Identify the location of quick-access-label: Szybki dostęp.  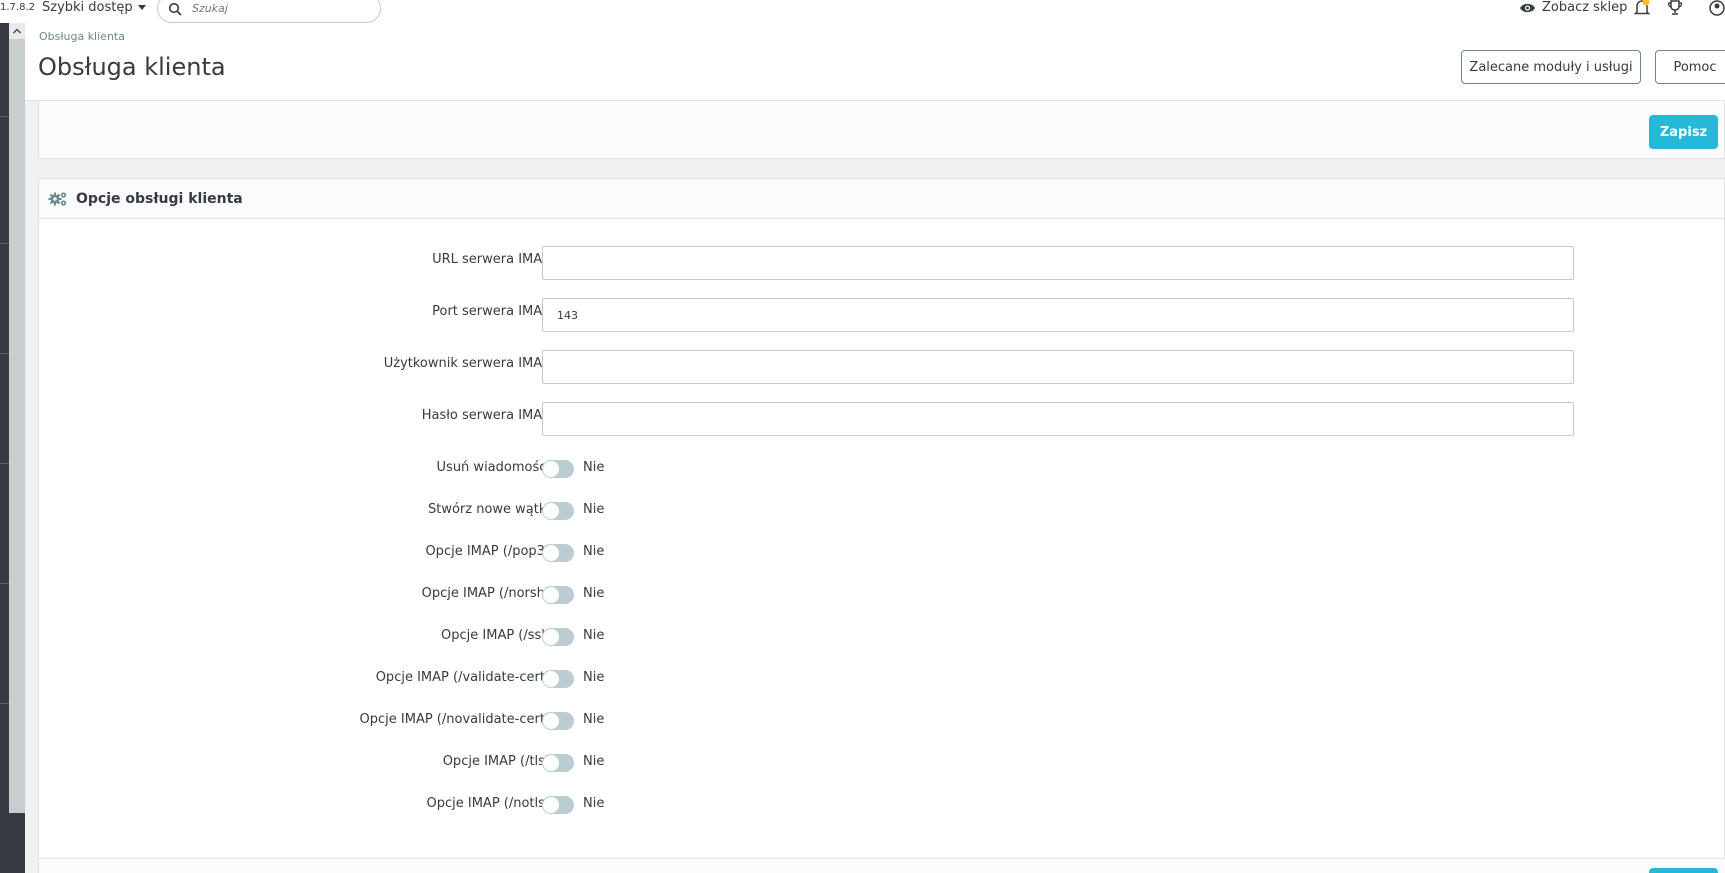
(87, 7).